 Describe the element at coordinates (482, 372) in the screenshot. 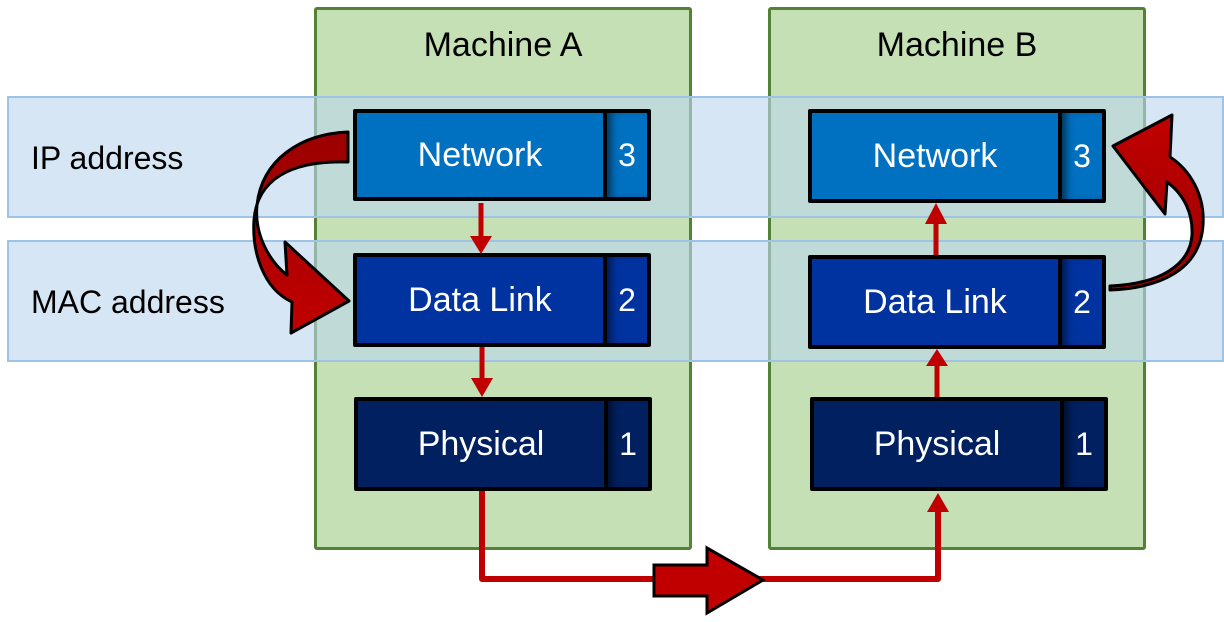

I see `arrow-a-datalink-to-physical` at that location.